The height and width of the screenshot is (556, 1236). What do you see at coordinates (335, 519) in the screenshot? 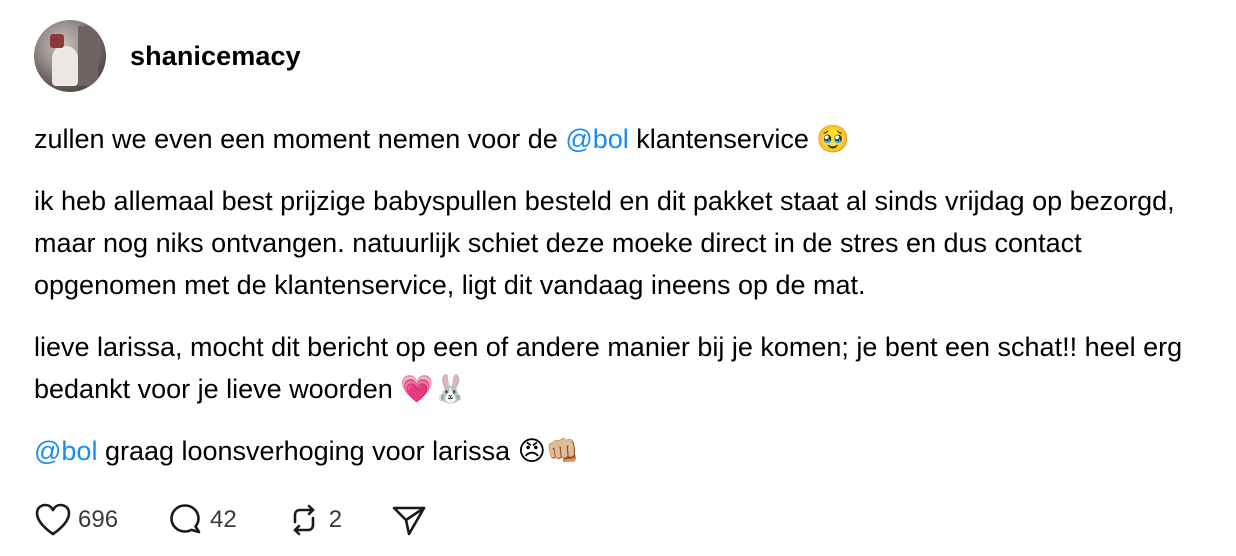
I see `repost-count: 2` at bounding box center [335, 519].